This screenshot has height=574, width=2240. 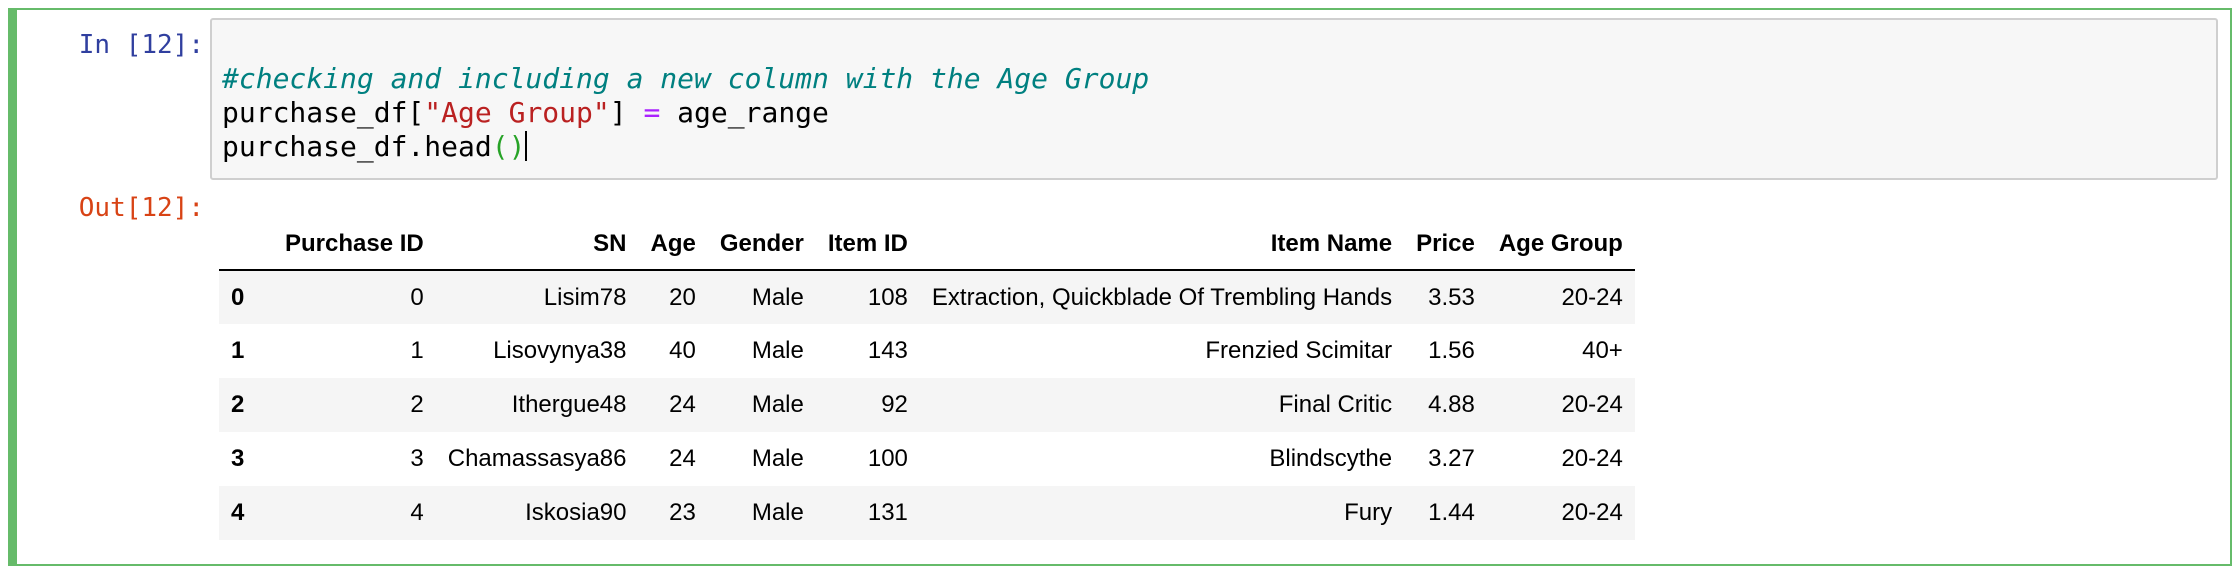 What do you see at coordinates (238, 350) in the screenshot?
I see `row-index: 1` at bounding box center [238, 350].